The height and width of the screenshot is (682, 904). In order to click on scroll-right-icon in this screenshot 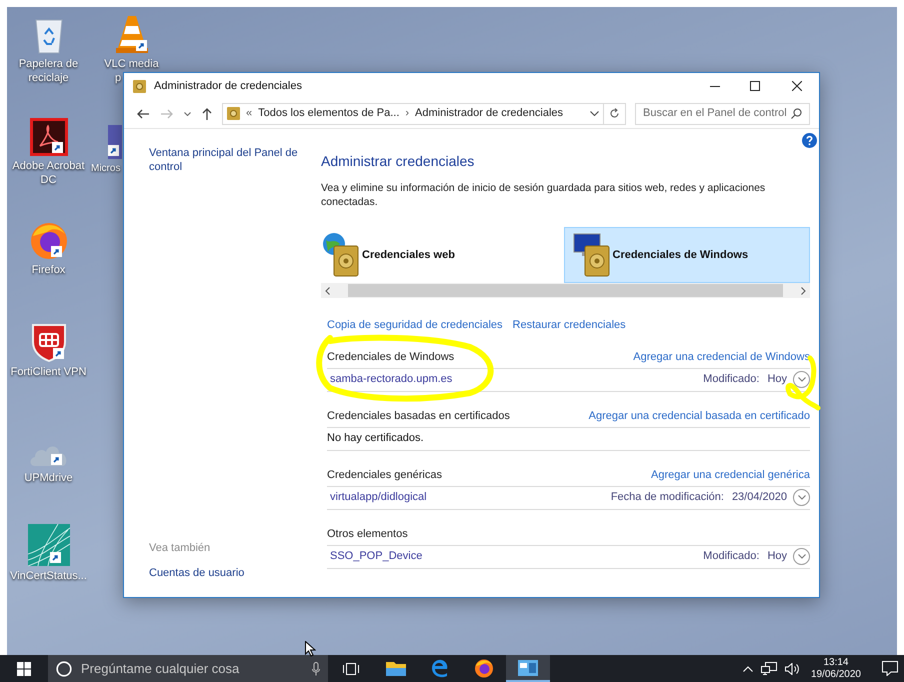, I will do `click(803, 290)`.